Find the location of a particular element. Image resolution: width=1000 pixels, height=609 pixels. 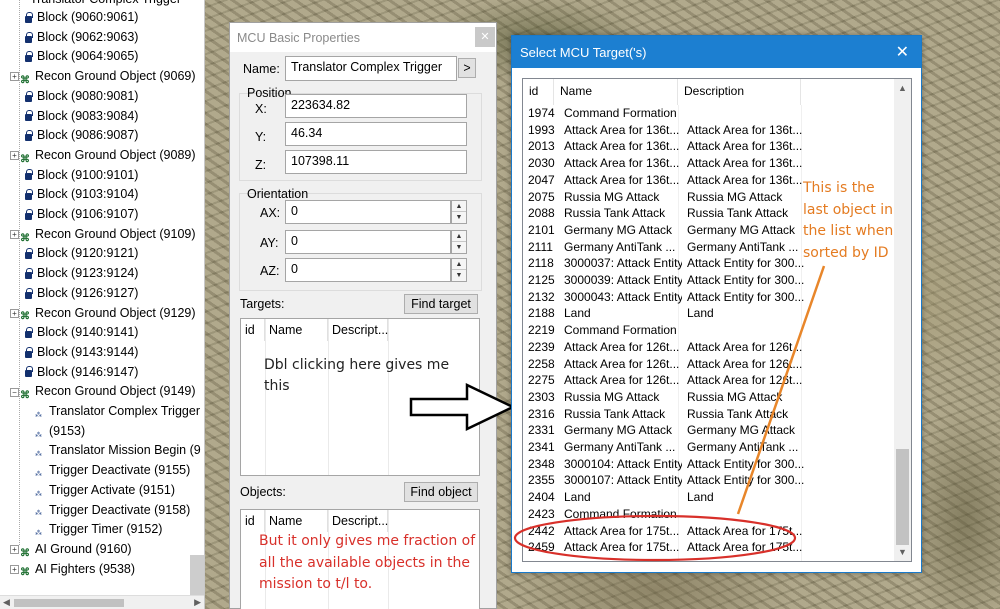

tree-item: ⁂ (9153) is located at coordinates (58, 432).